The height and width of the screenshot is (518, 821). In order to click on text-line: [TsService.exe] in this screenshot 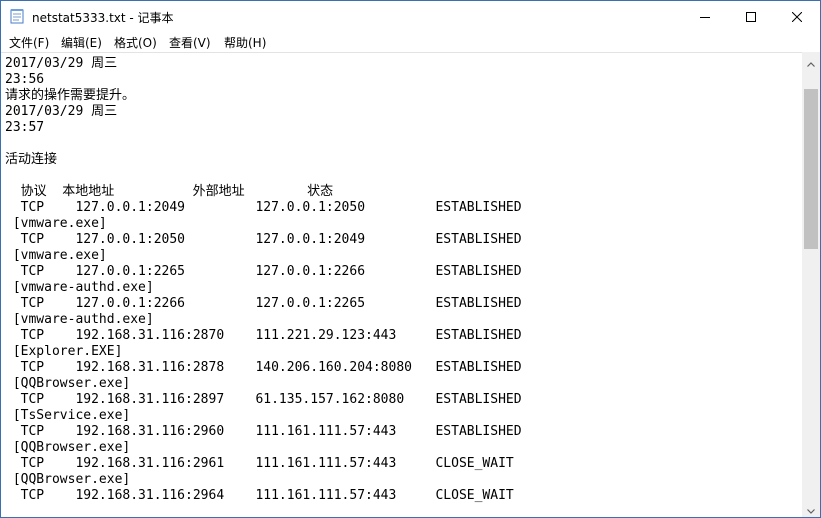, I will do `click(68, 415)`.